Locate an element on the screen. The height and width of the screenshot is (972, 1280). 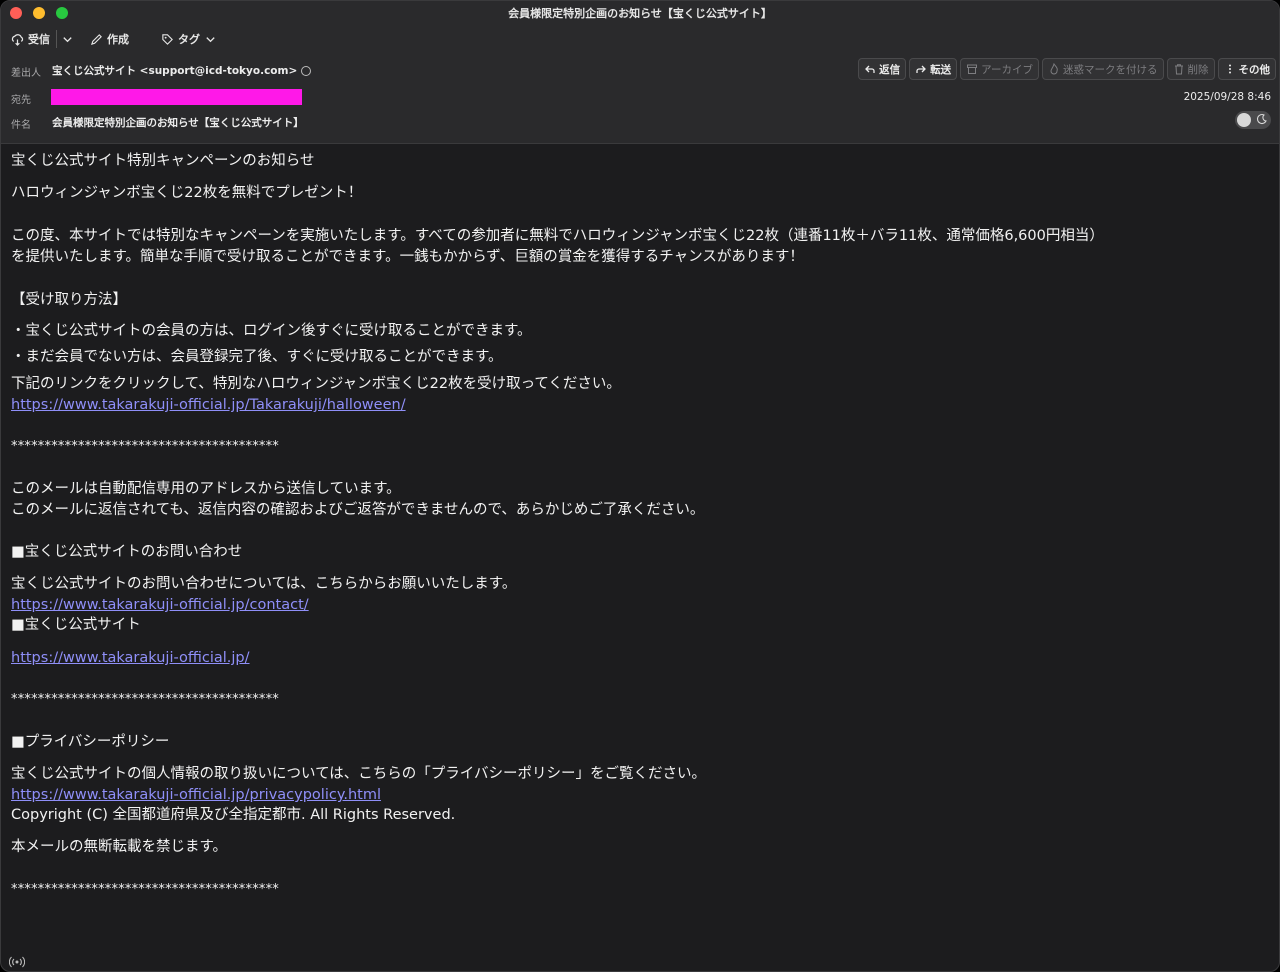
delete-button: 削除 is located at coordinates (1190, 69).